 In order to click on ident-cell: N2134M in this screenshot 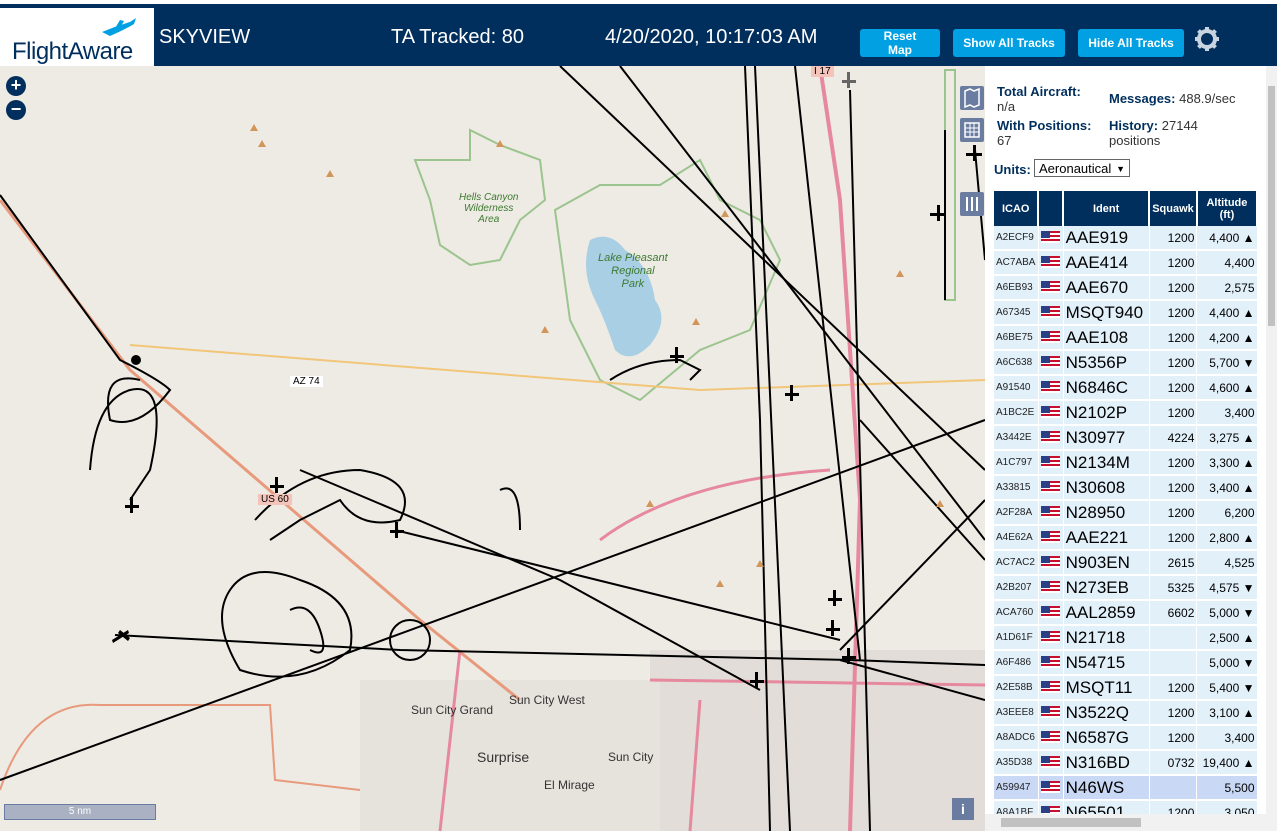, I will do `click(1106, 463)`.